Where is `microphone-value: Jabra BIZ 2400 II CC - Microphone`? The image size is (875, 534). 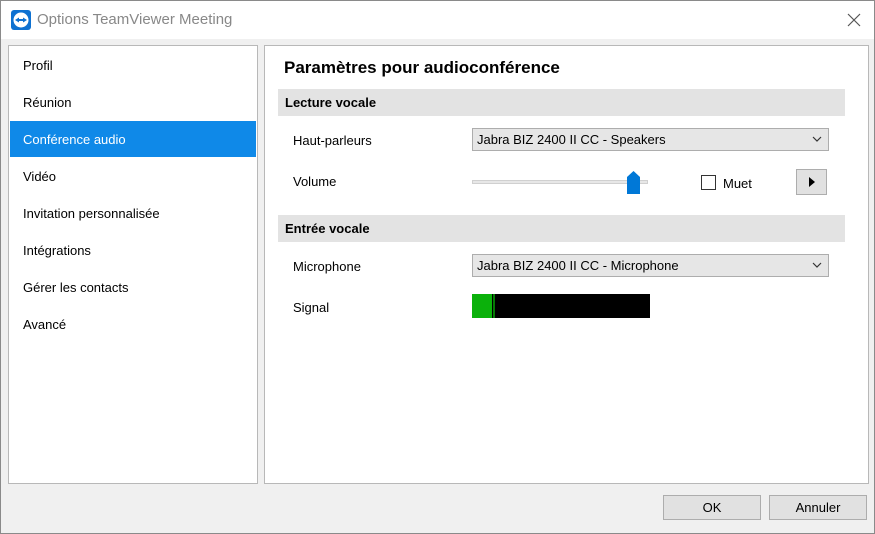
microphone-value: Jabra BIZ 2400 II CC - Microphone is located at coordinates (578, 265).